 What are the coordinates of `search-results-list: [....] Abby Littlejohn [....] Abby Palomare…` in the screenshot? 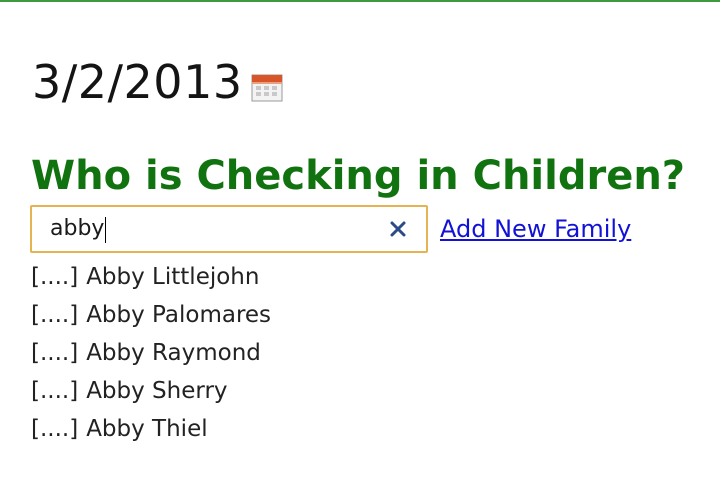 It's located at (151, 353).